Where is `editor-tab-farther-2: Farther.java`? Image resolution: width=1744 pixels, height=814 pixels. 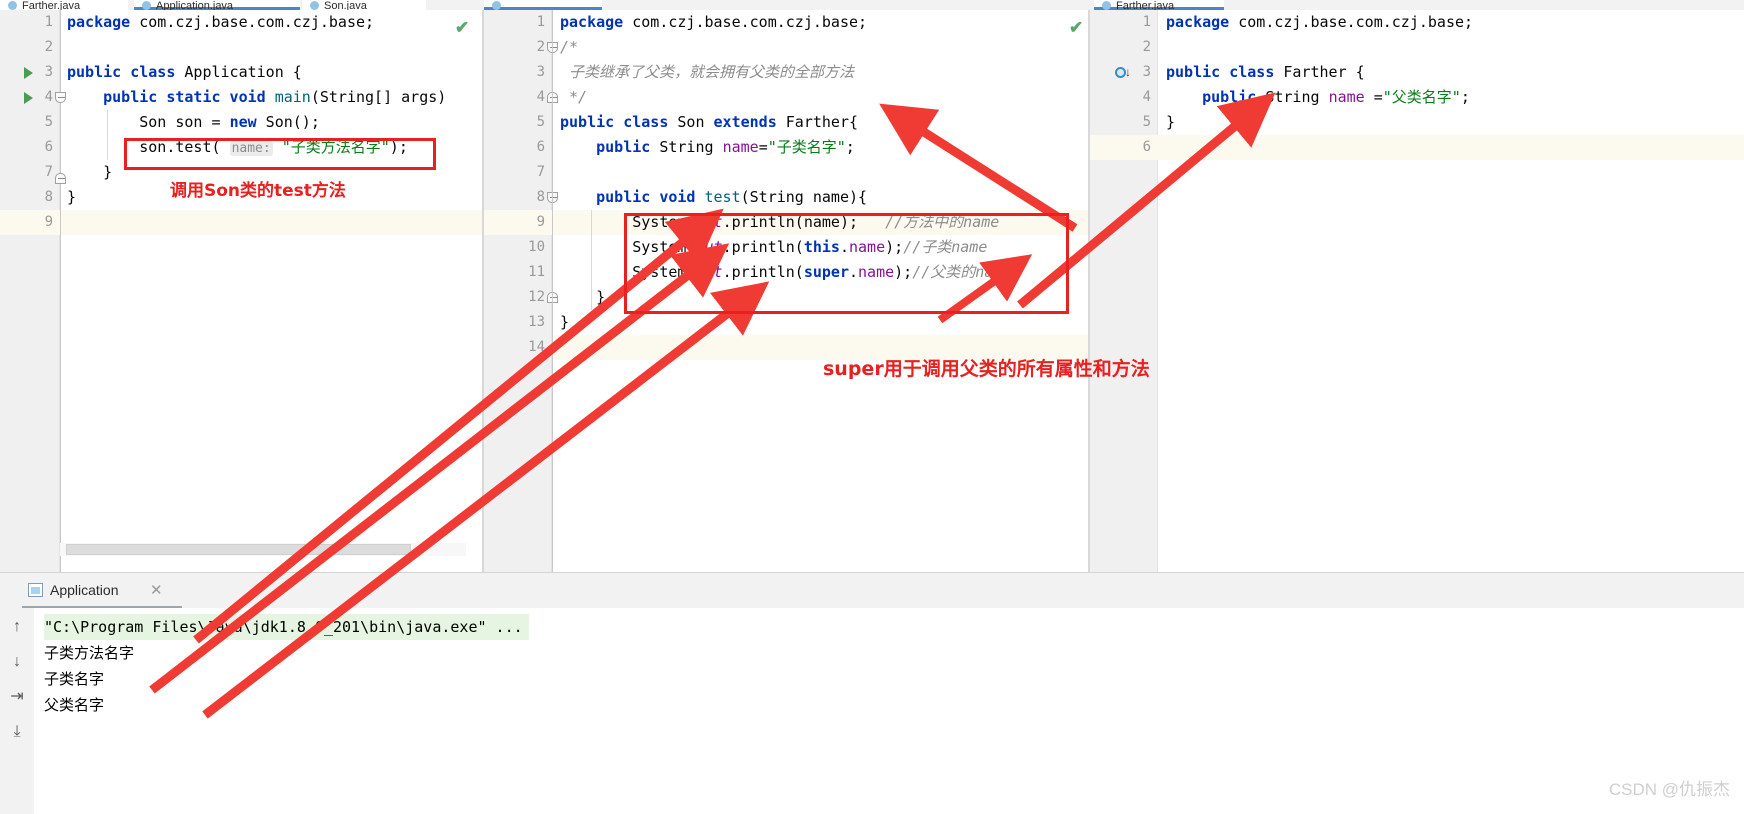
editor-tab-farther-2: Farther.java is located at coordinates (1159, 5).